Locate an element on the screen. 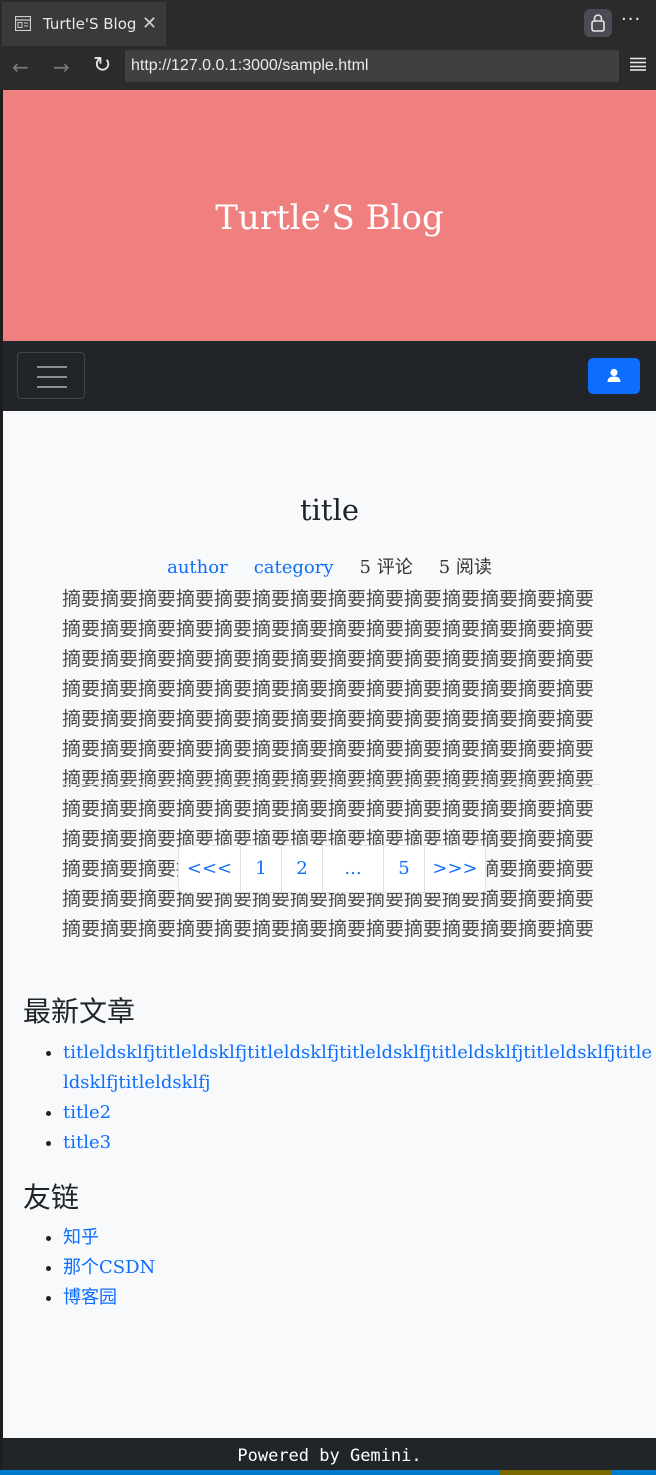 The image size is (656, 1475). pagination-next: >>> is located at coordinates (454, 869).